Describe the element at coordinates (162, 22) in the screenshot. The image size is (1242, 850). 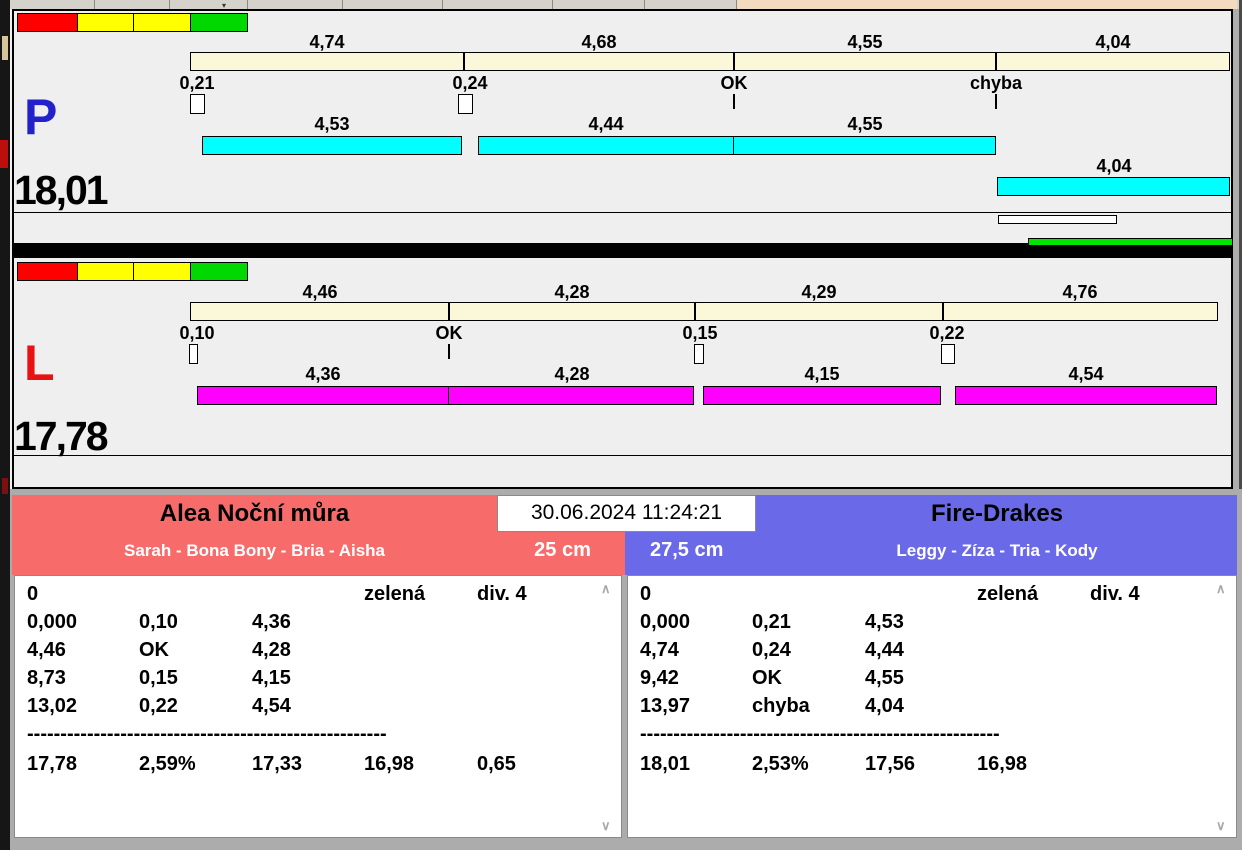
I see `traffic-light-yellow2` at that location.